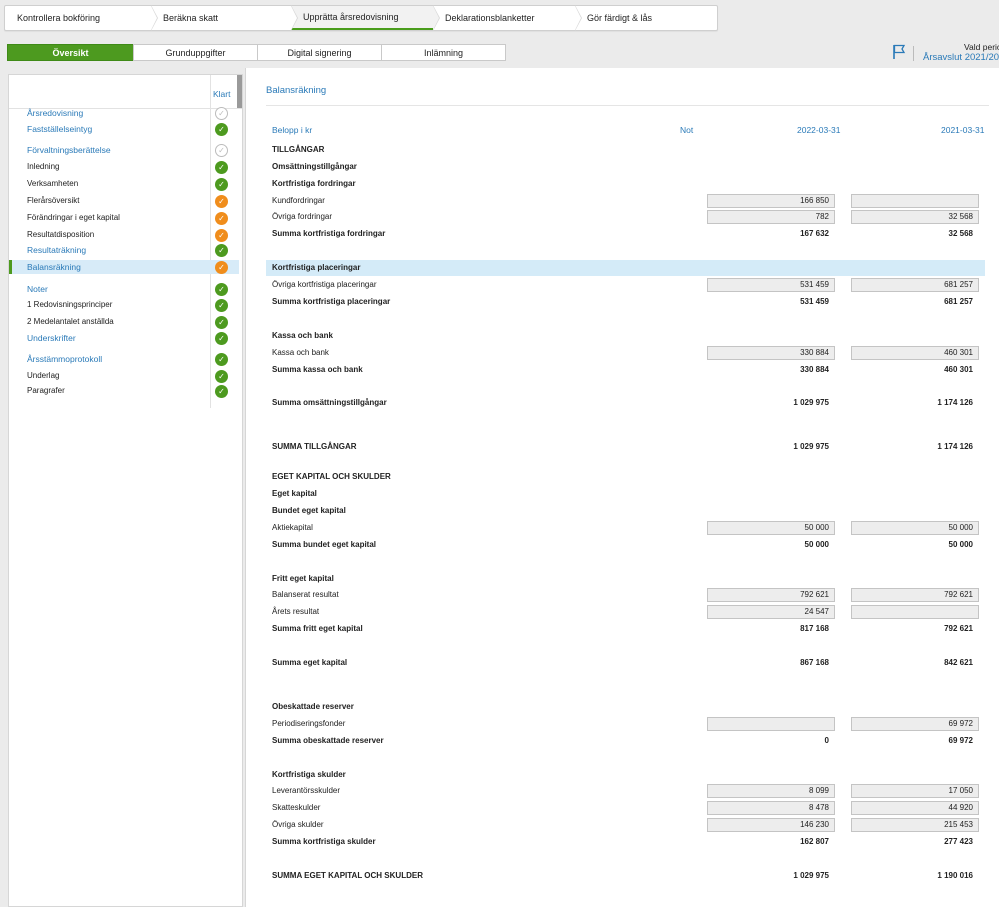 This screenshot has height=907, width=999. I want to click on amount-input-previous: 69 972, so click(915, 724).